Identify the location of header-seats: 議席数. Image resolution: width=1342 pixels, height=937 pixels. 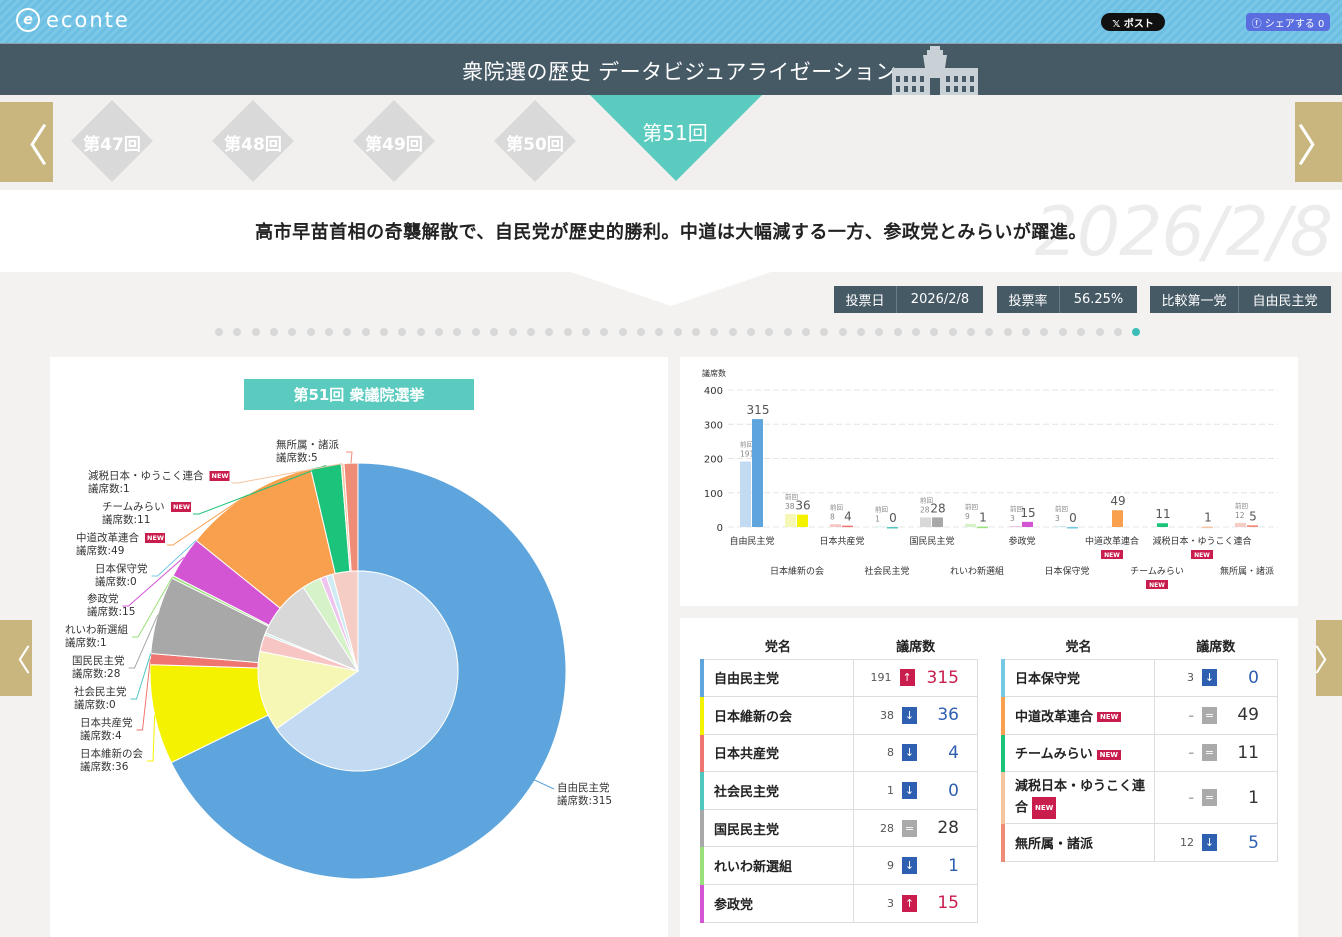
(1216, 648).